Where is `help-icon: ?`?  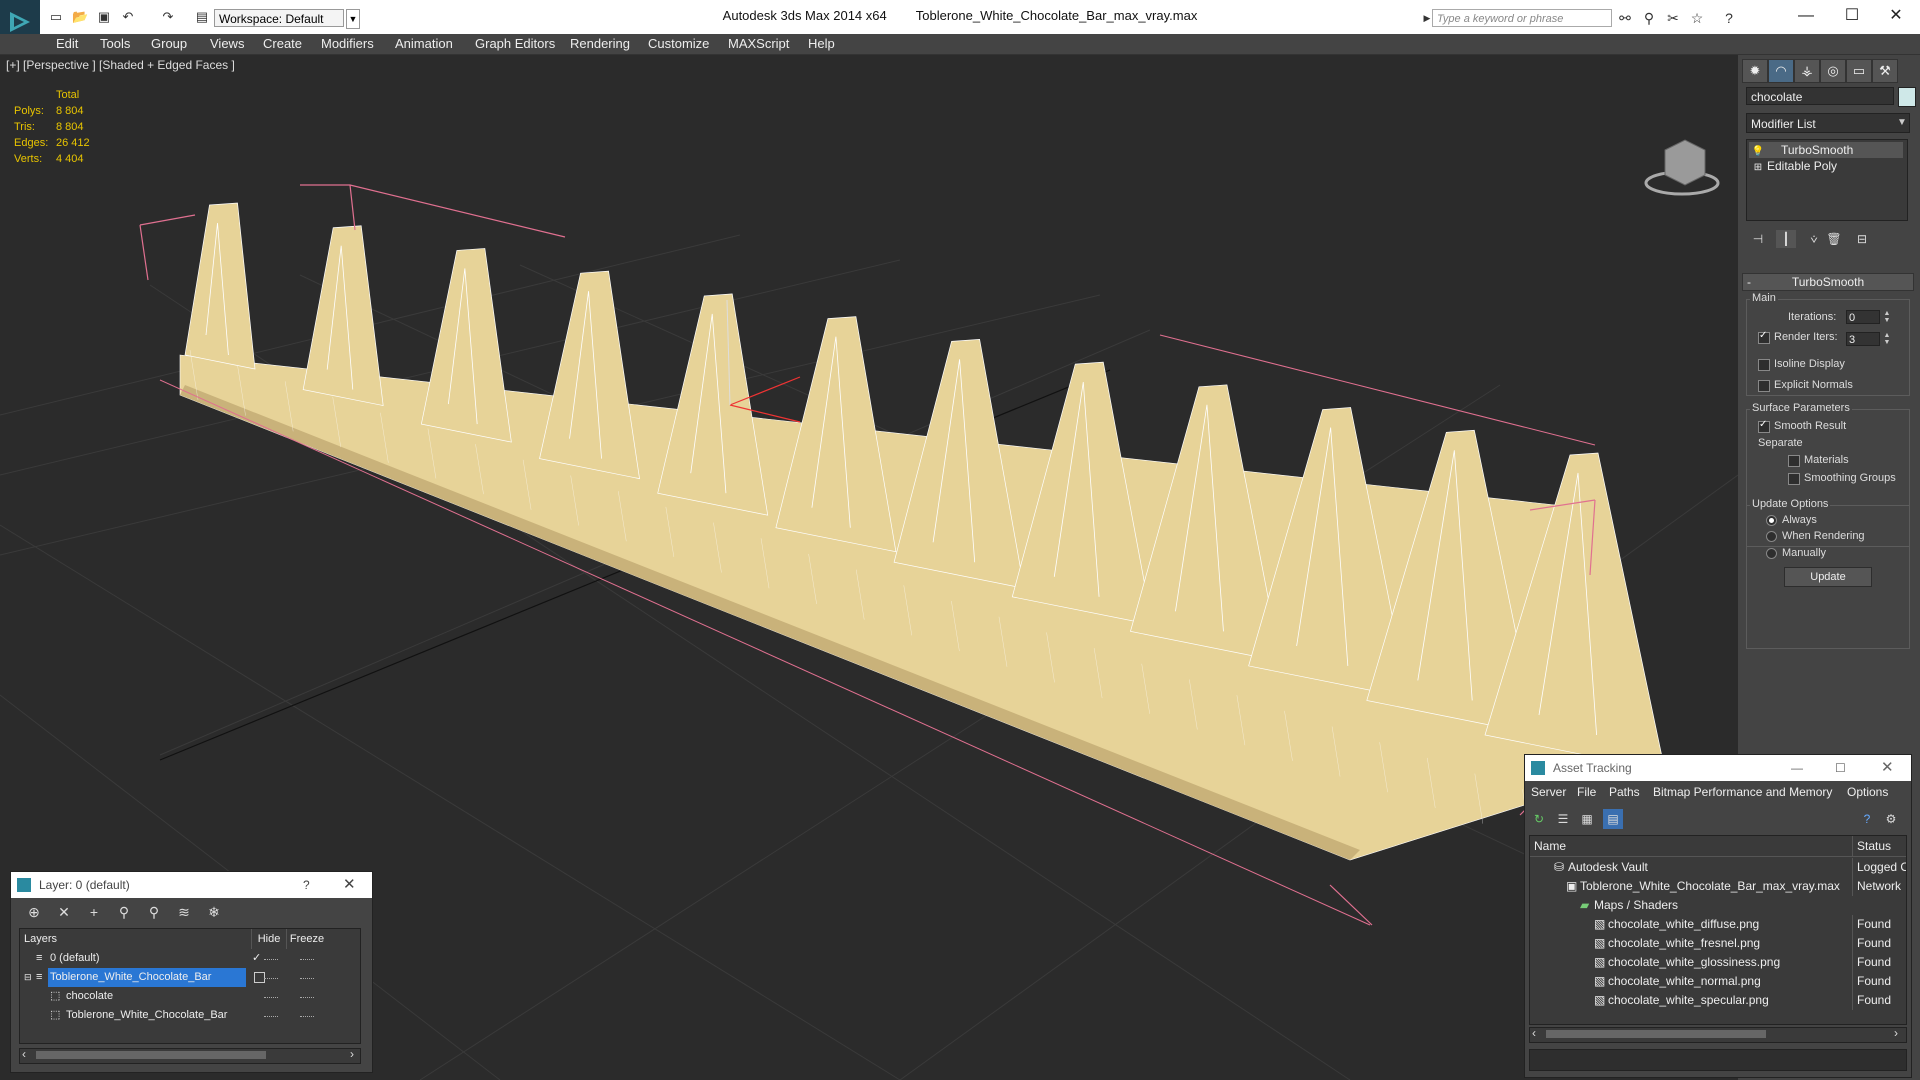 help-icon: ? is located at coordinates (1867, 819).